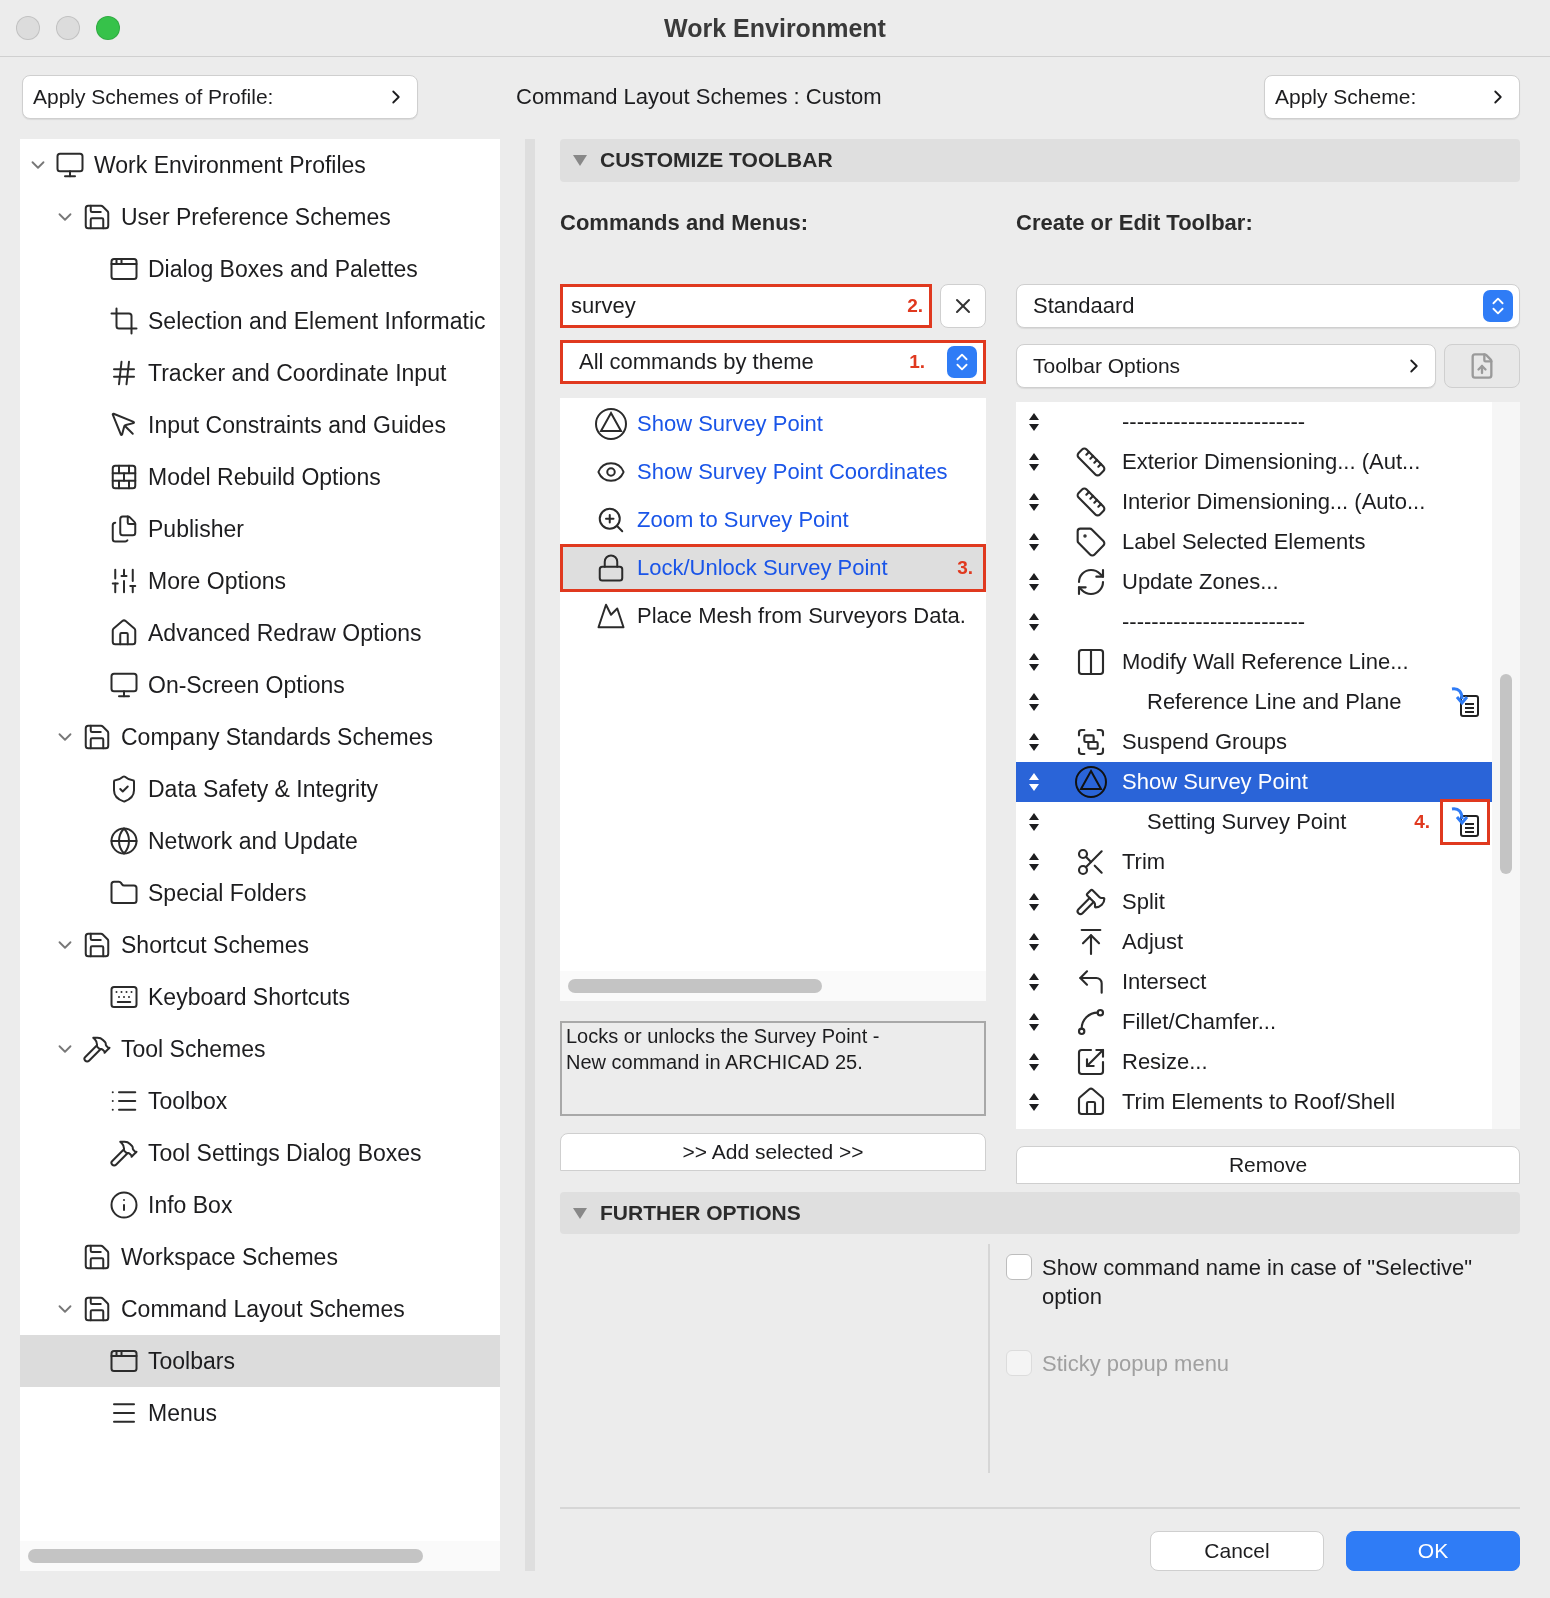 The width and height of the screenshot is (1550, 1598). Describe the element at coordinates (260, 529) in the screenshot. I see `tree-item: Publisher` at that location.